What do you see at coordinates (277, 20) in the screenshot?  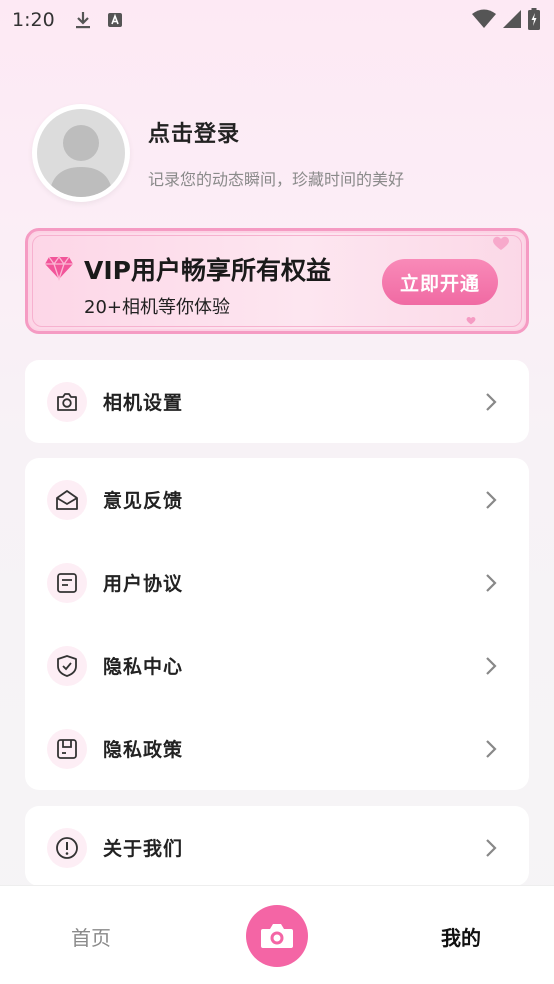 I see `status-bar: 1:20` at bounding box center [277, 20].